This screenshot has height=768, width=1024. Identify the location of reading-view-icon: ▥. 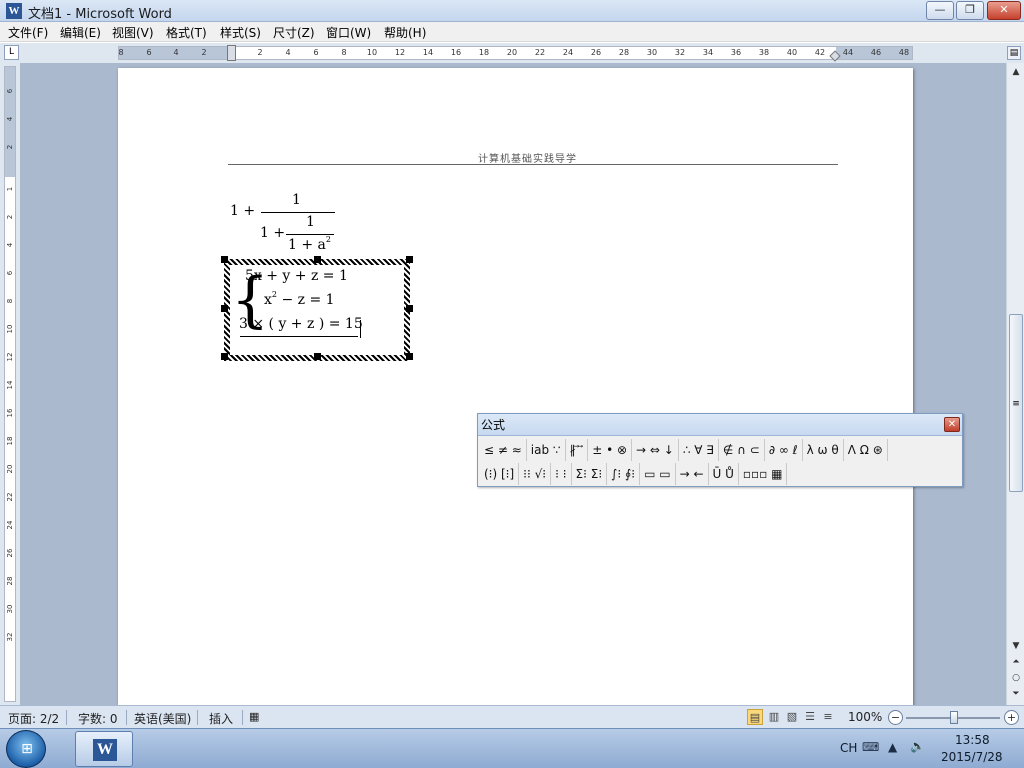
(774, 717).